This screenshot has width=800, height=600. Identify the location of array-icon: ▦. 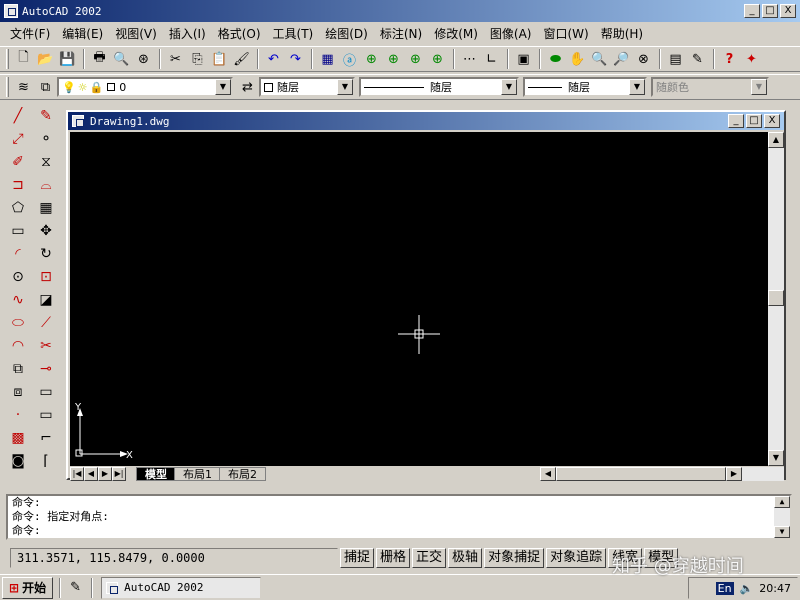
(46, 207).